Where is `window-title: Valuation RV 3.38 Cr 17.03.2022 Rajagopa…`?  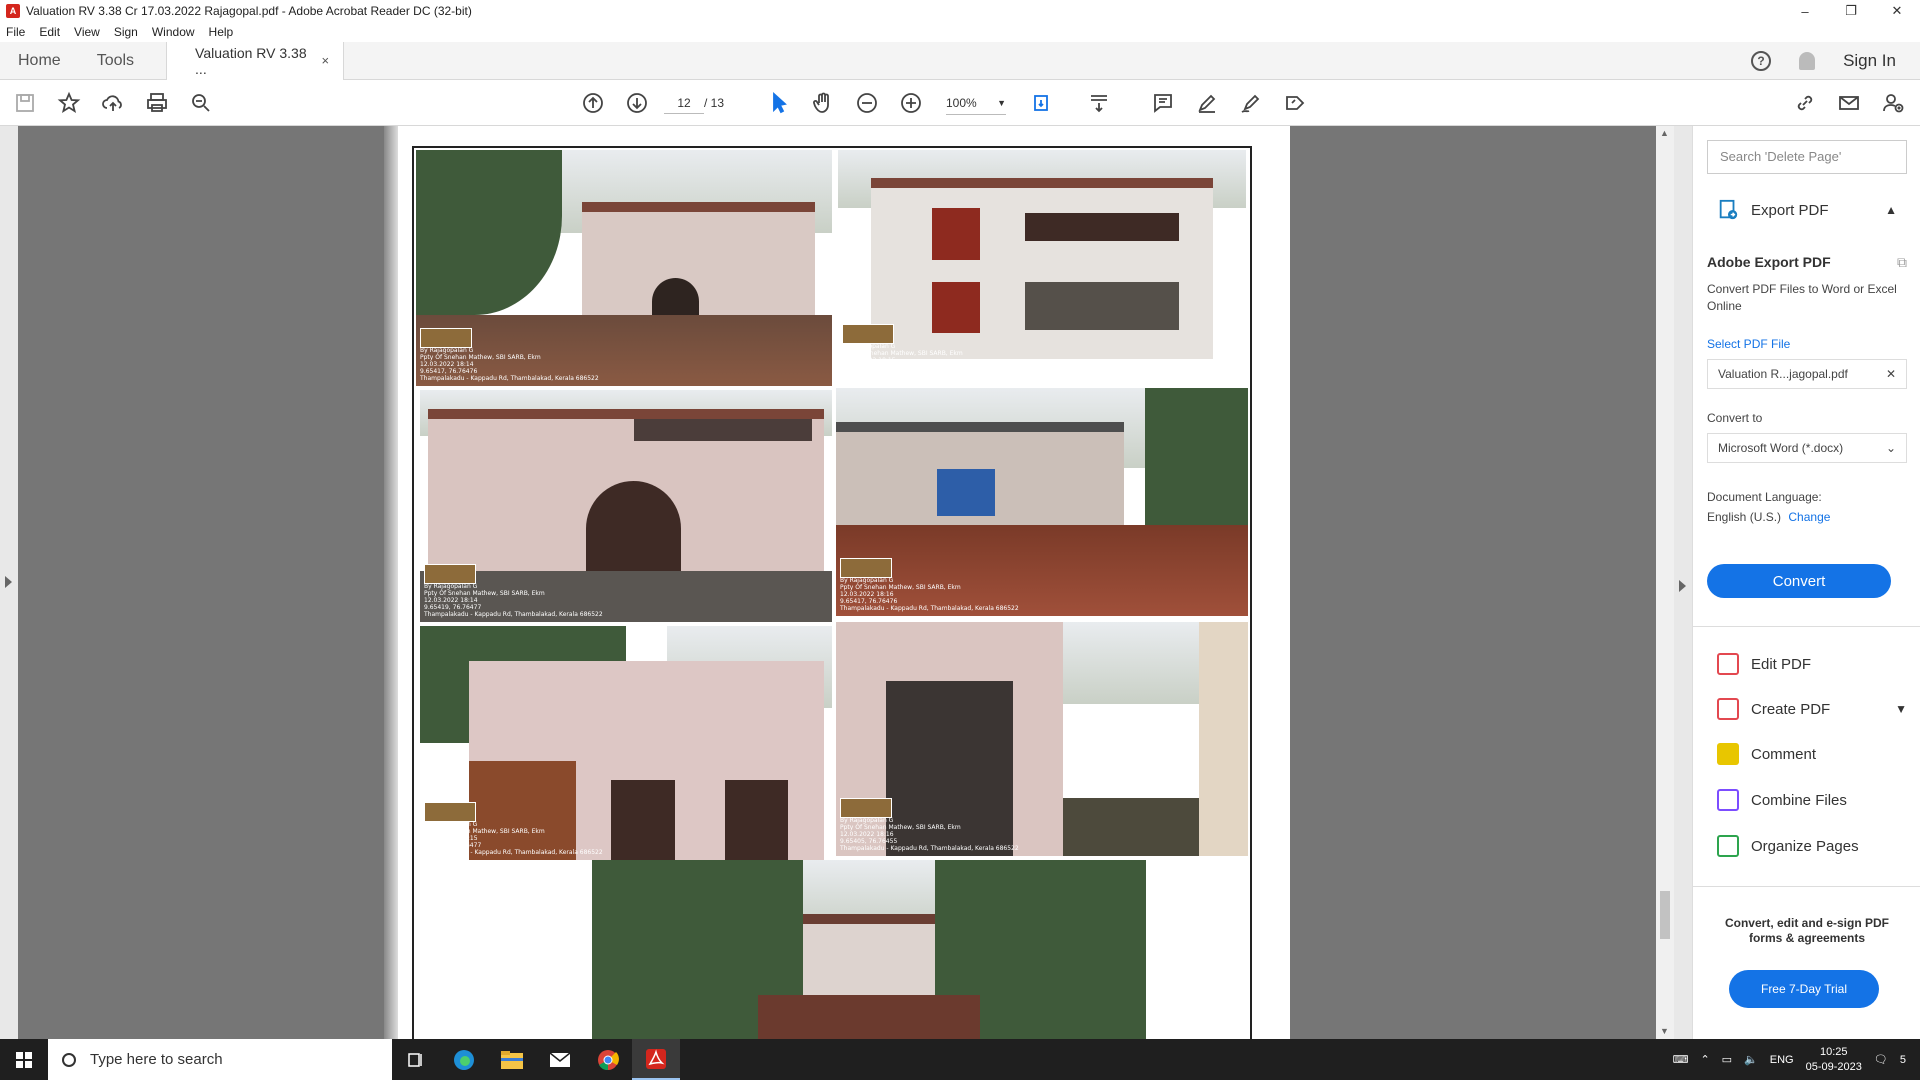
window-title: Valuation RV 3.38 Cr 17.03.2022 Rajagopa… is located at coordinates (249, 11).